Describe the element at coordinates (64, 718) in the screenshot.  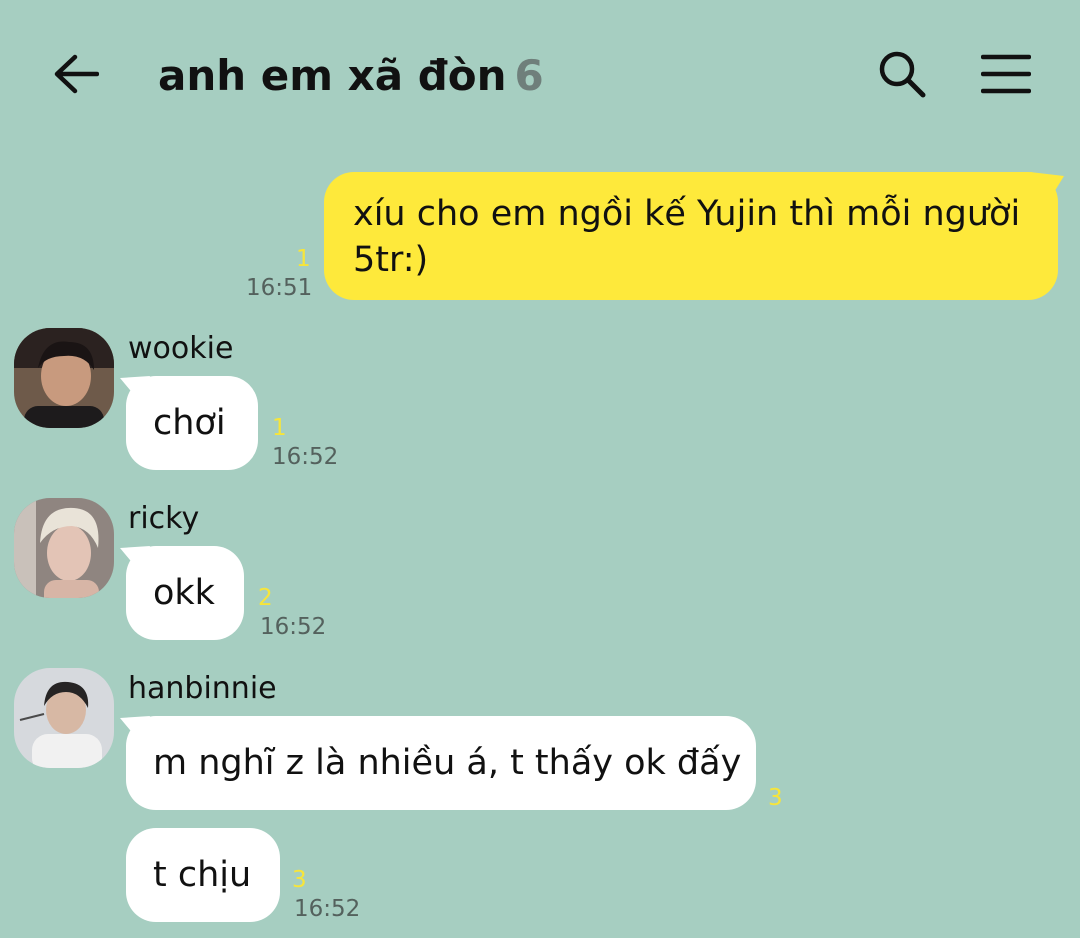
I see `avatar-hanbinnie` at that location.